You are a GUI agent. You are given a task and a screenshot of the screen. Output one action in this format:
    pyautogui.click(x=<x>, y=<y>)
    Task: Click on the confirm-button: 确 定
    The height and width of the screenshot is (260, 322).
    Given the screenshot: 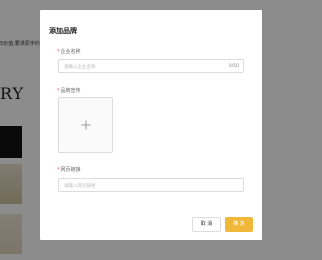 What is the action you would take?
    pyautogui.click(x=239, y=224)
    